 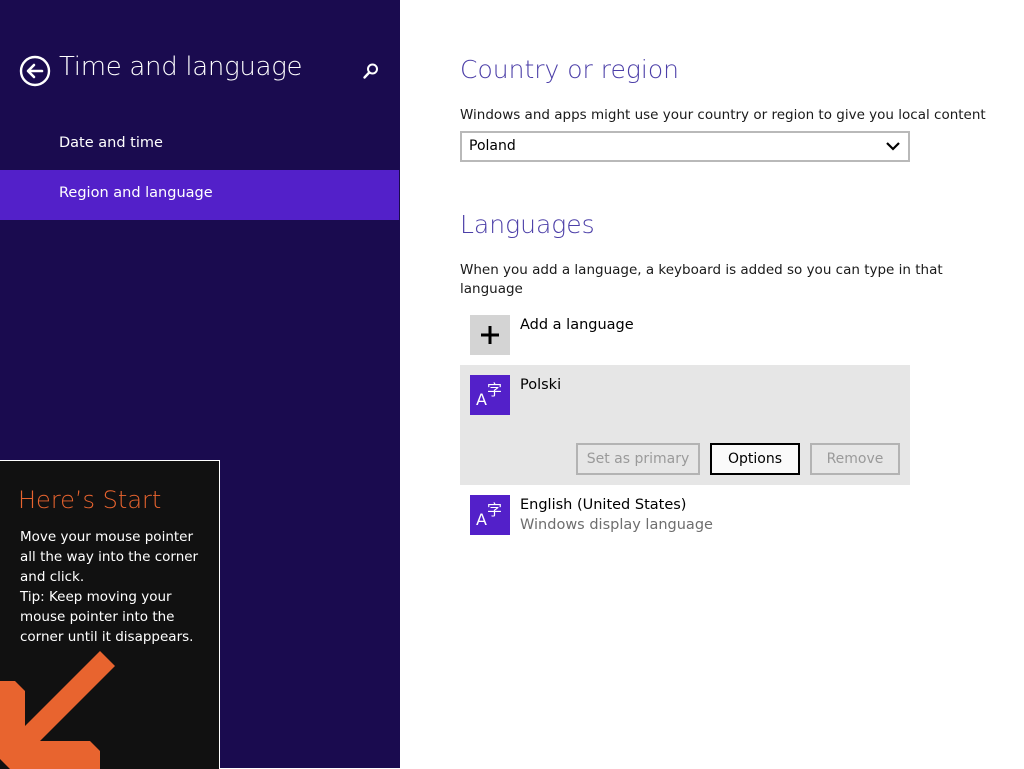 I want to click on set-as-primary-button: Set as primary, so click(x=638, y=459).